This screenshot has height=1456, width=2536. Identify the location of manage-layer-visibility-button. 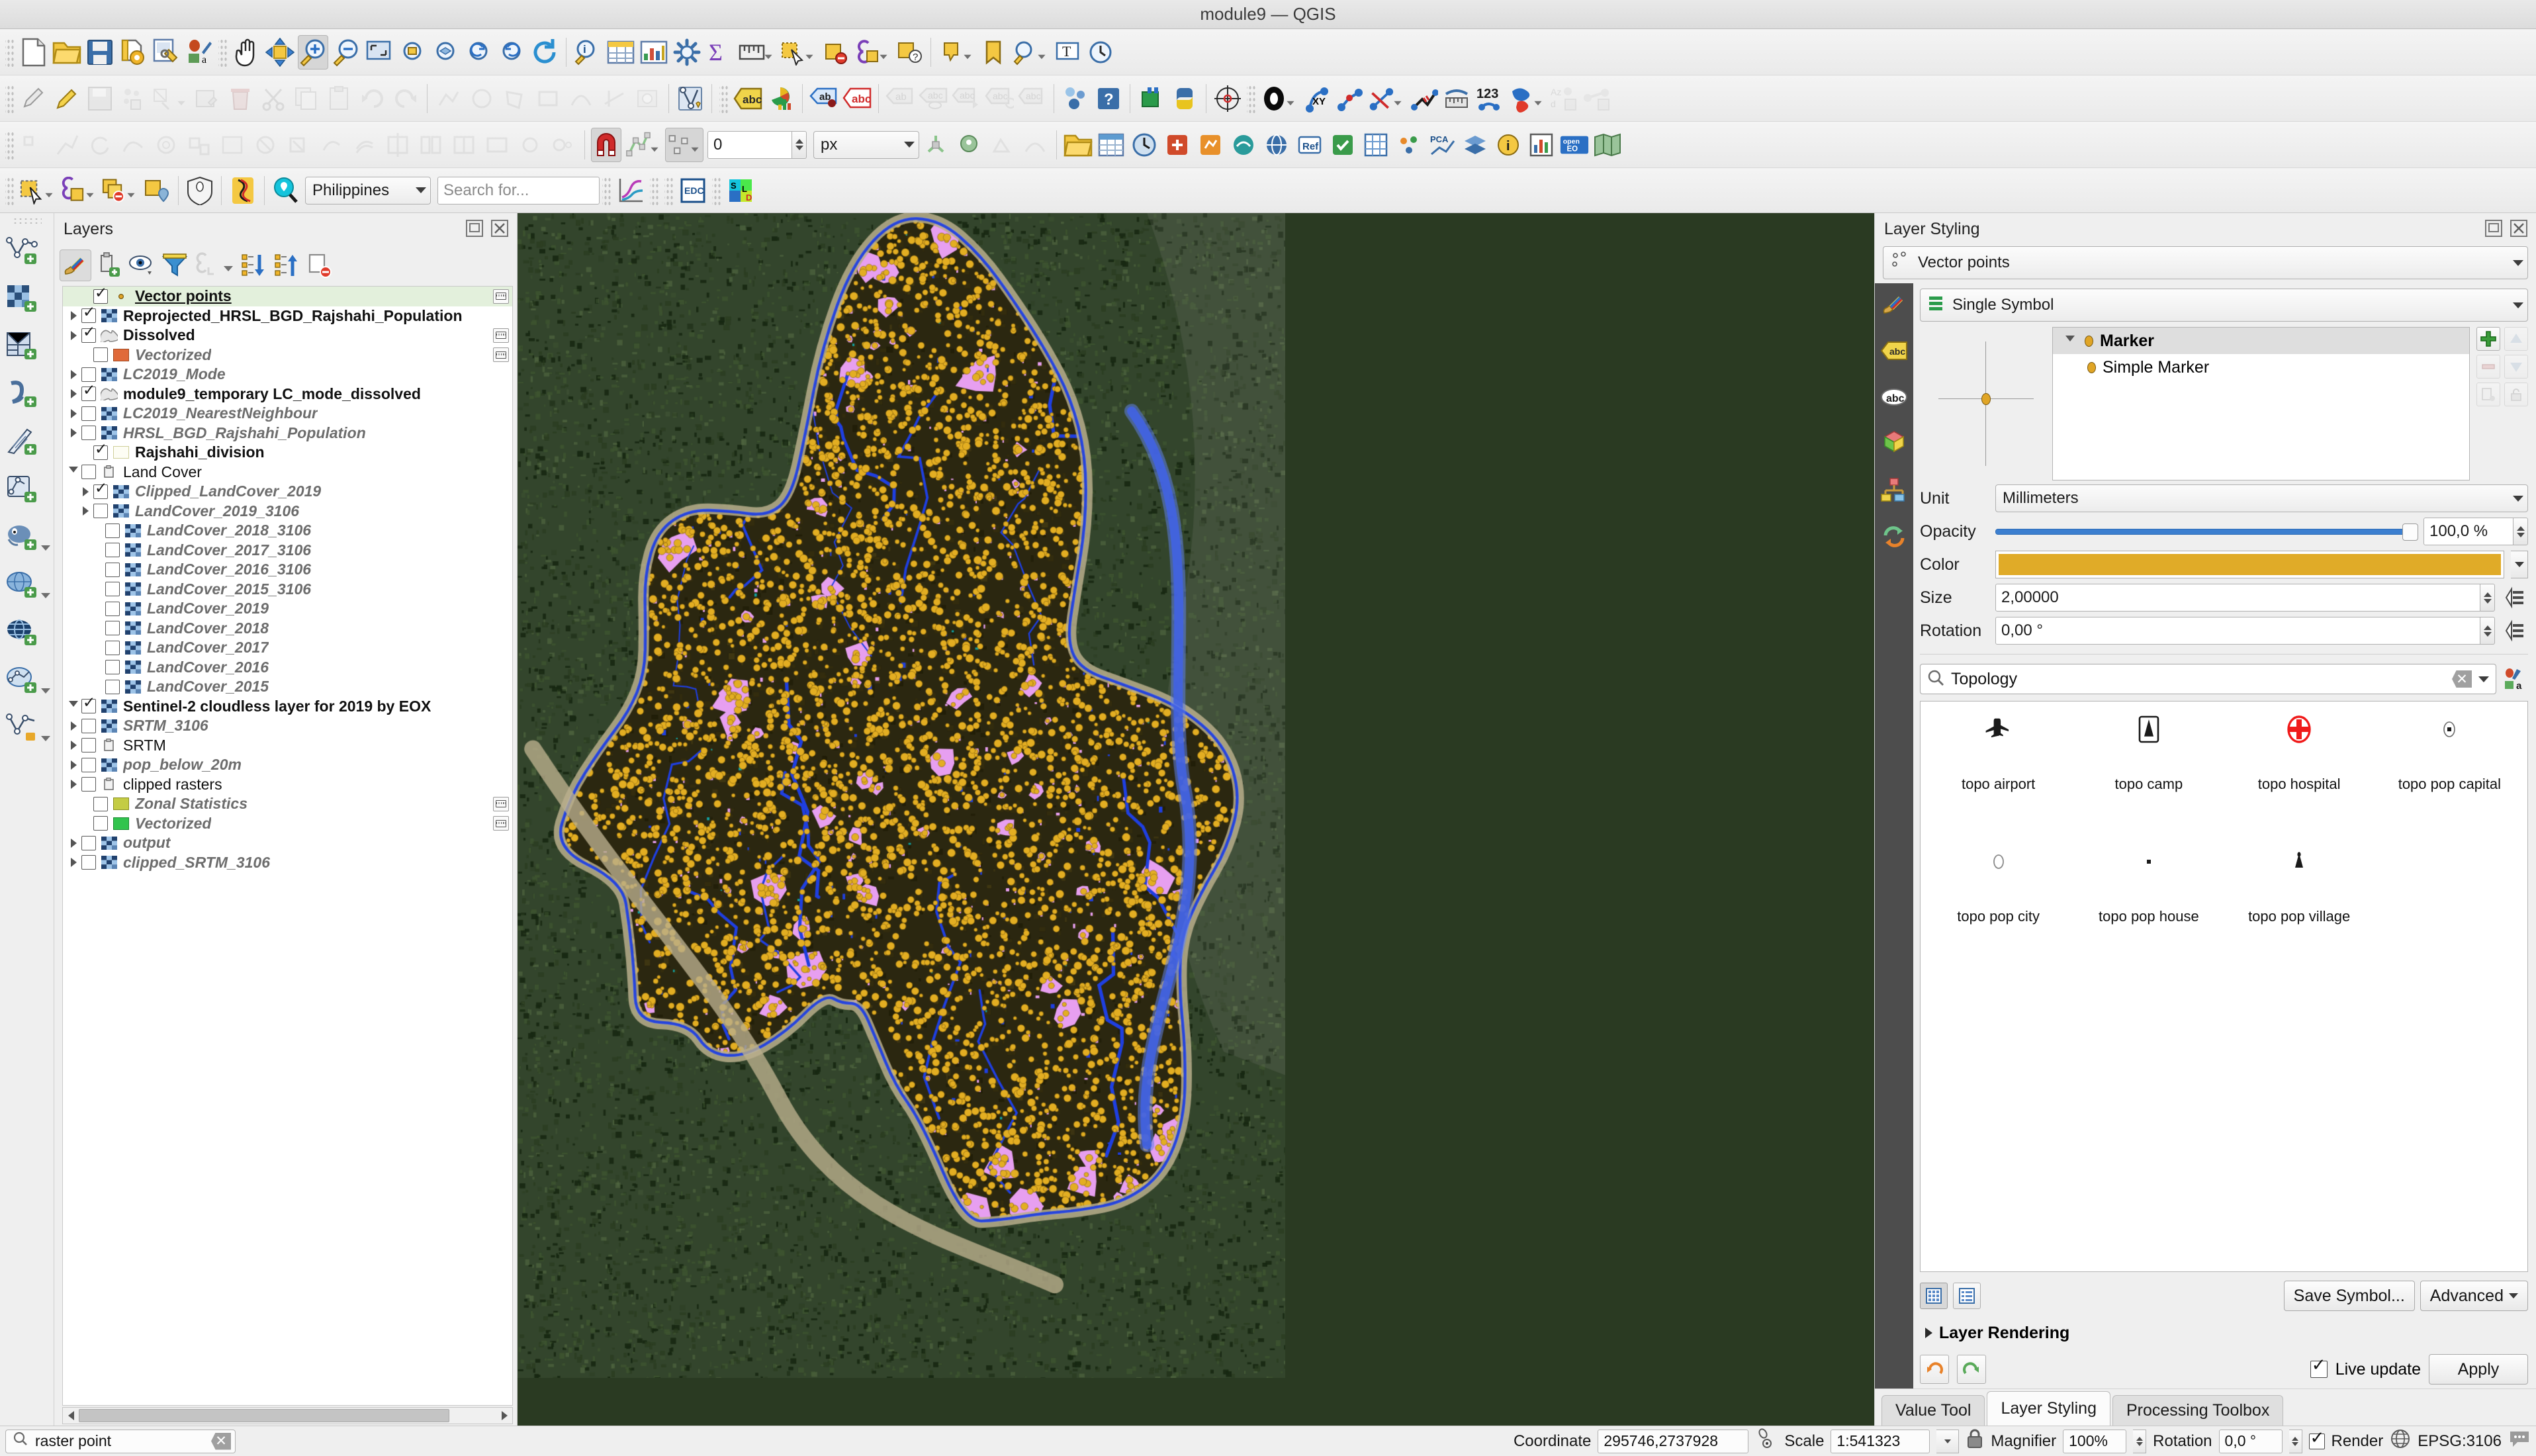
(142, 265).